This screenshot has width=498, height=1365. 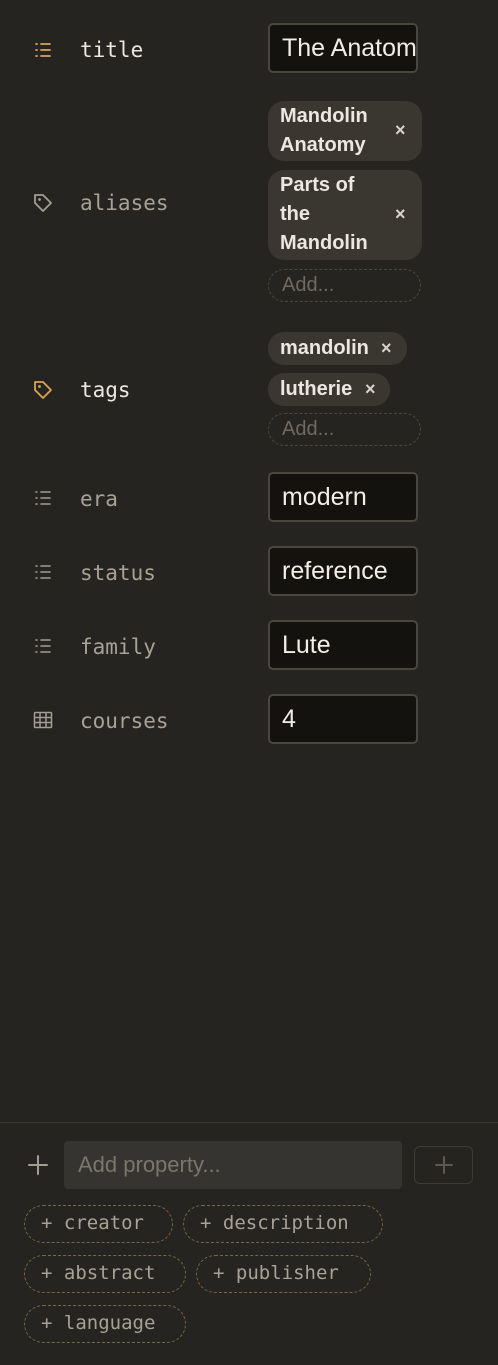 I want to click on add-property-button, so click(x=443, y=1165).